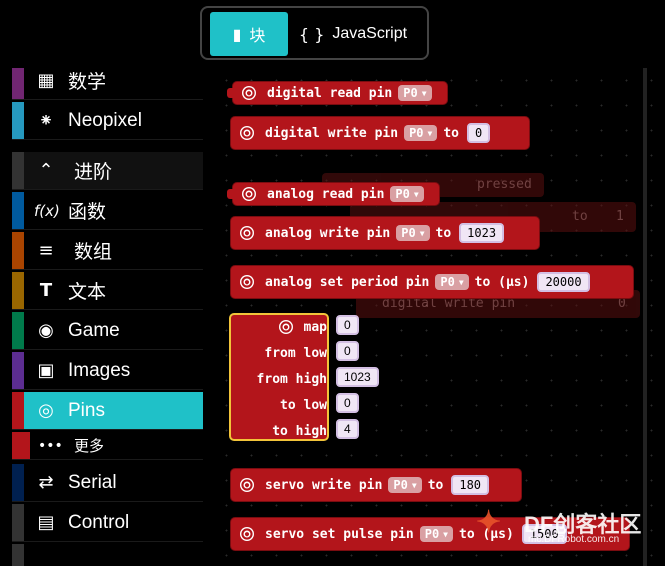 This screenshot has height=566, width=665. I want to click on map-row-label: from high, so click(291, 379).